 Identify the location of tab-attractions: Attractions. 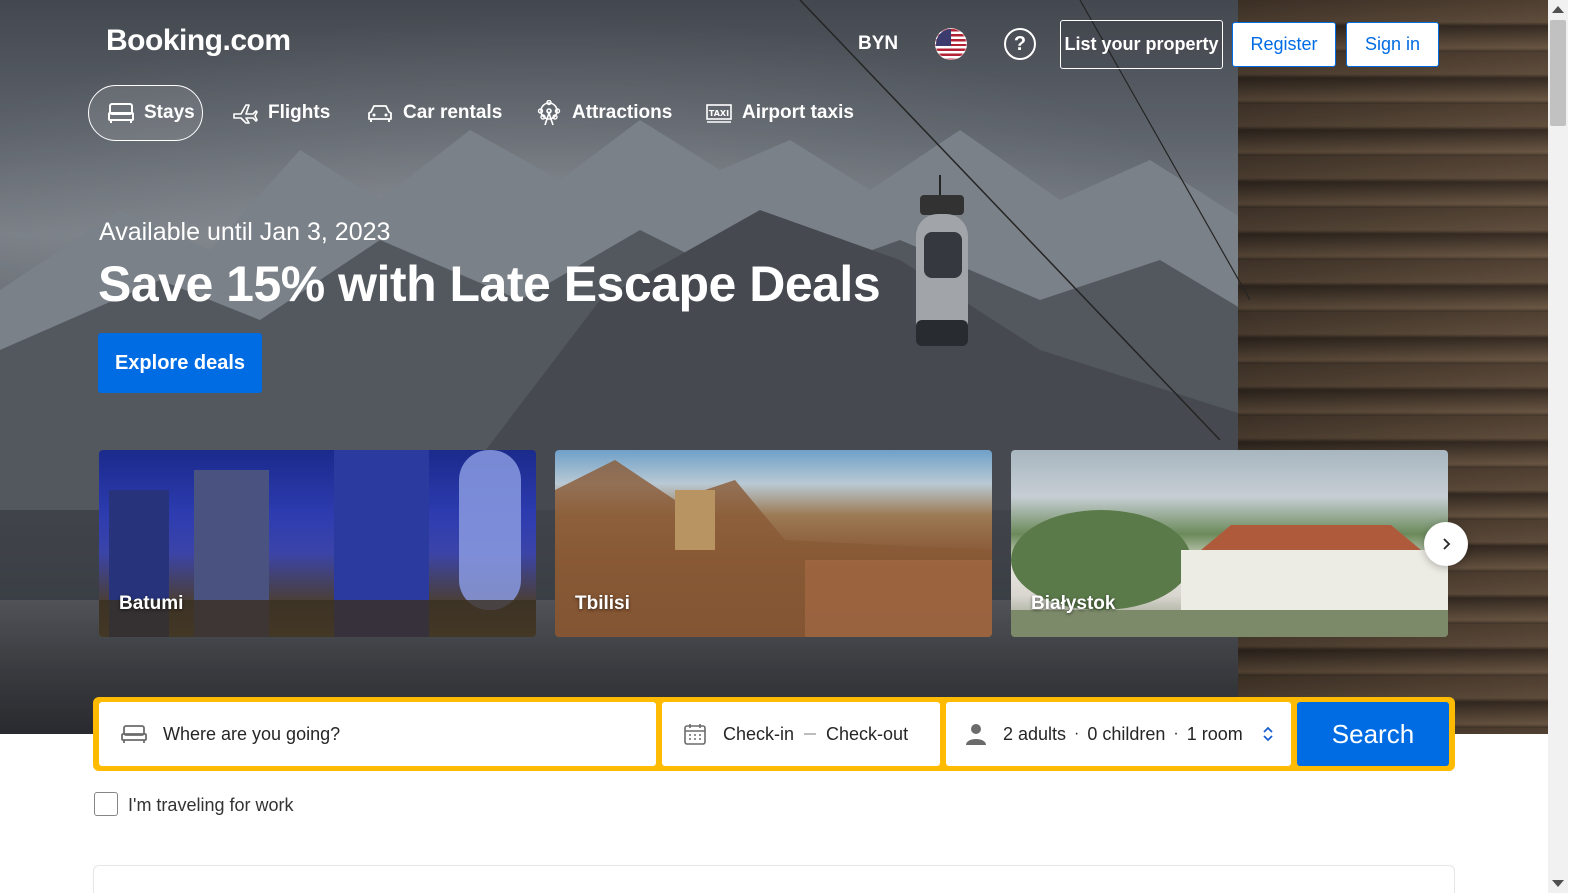
(604, 113).